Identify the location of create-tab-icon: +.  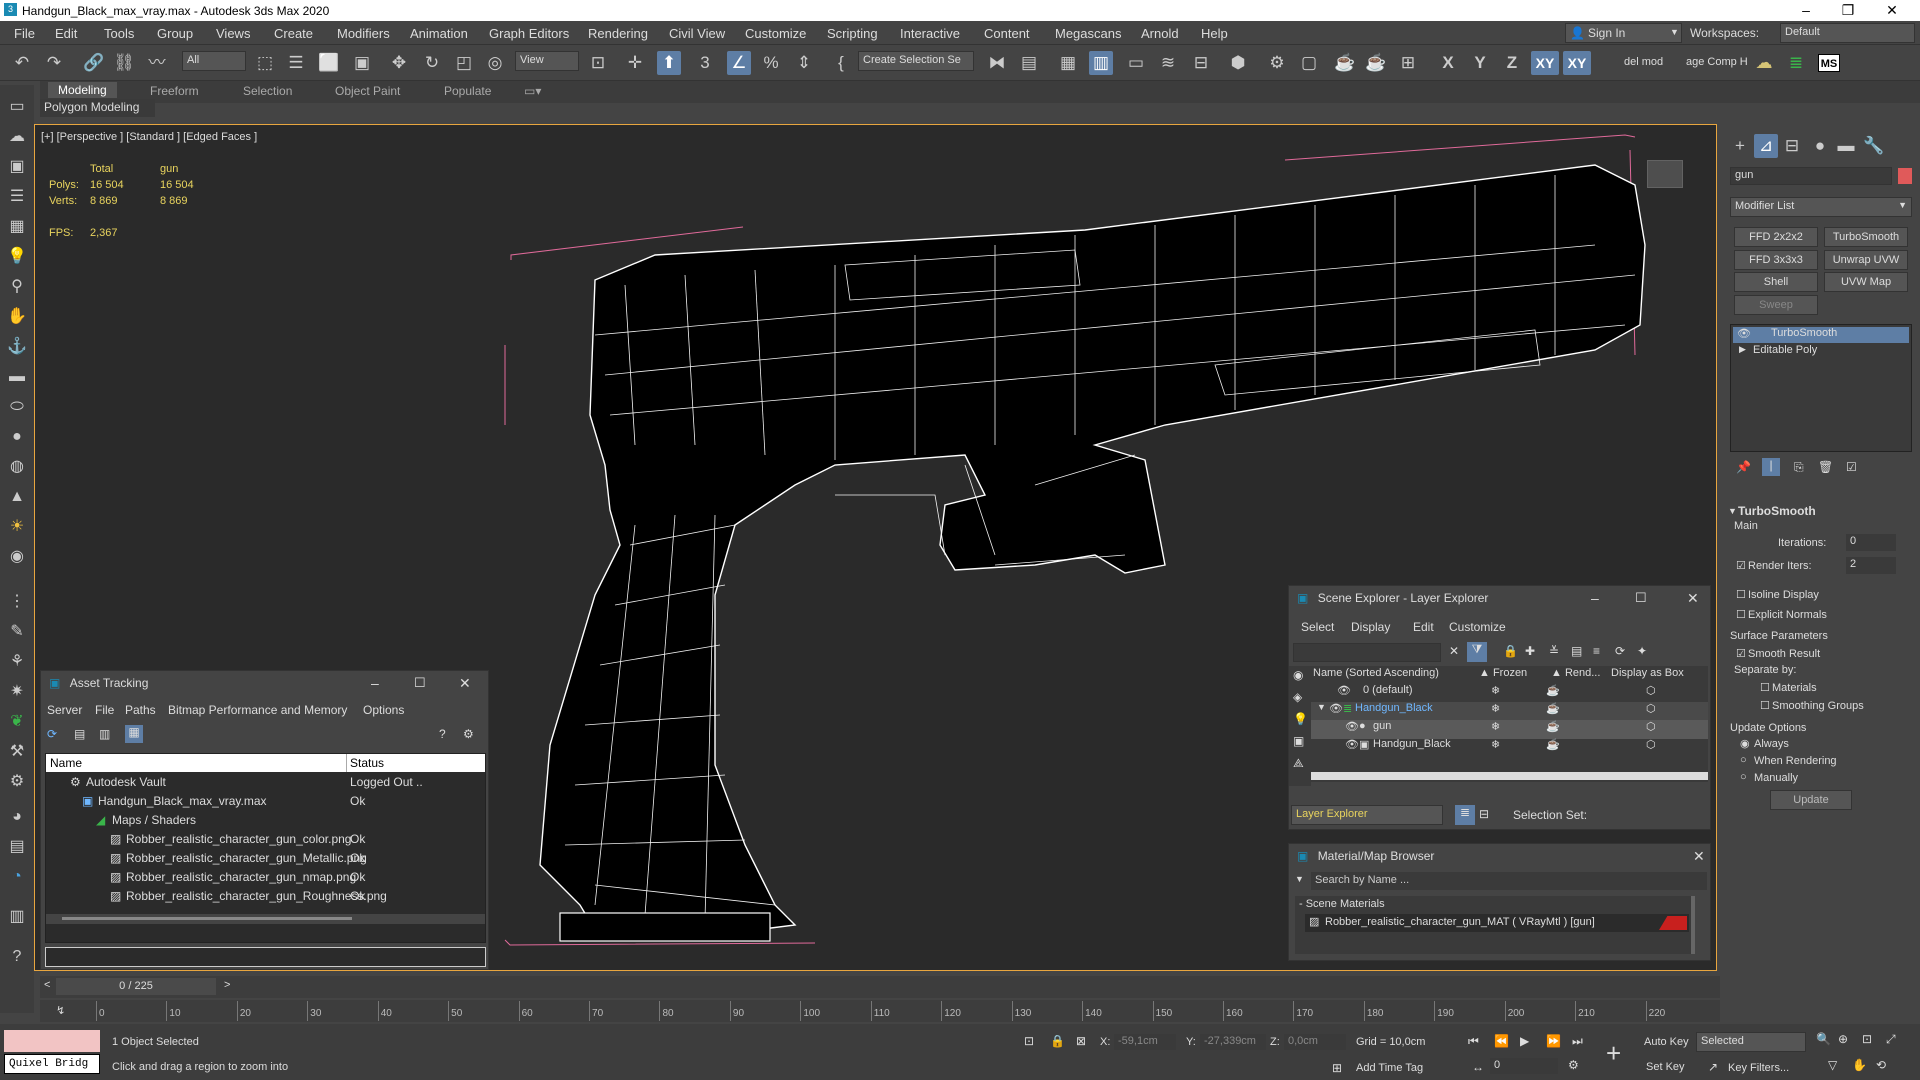
(1740, 146).